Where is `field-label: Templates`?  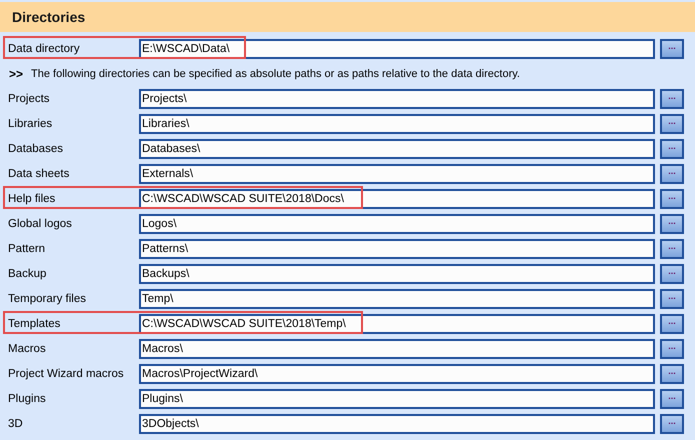
field-label: Templates is located at coordinates (35, 324).